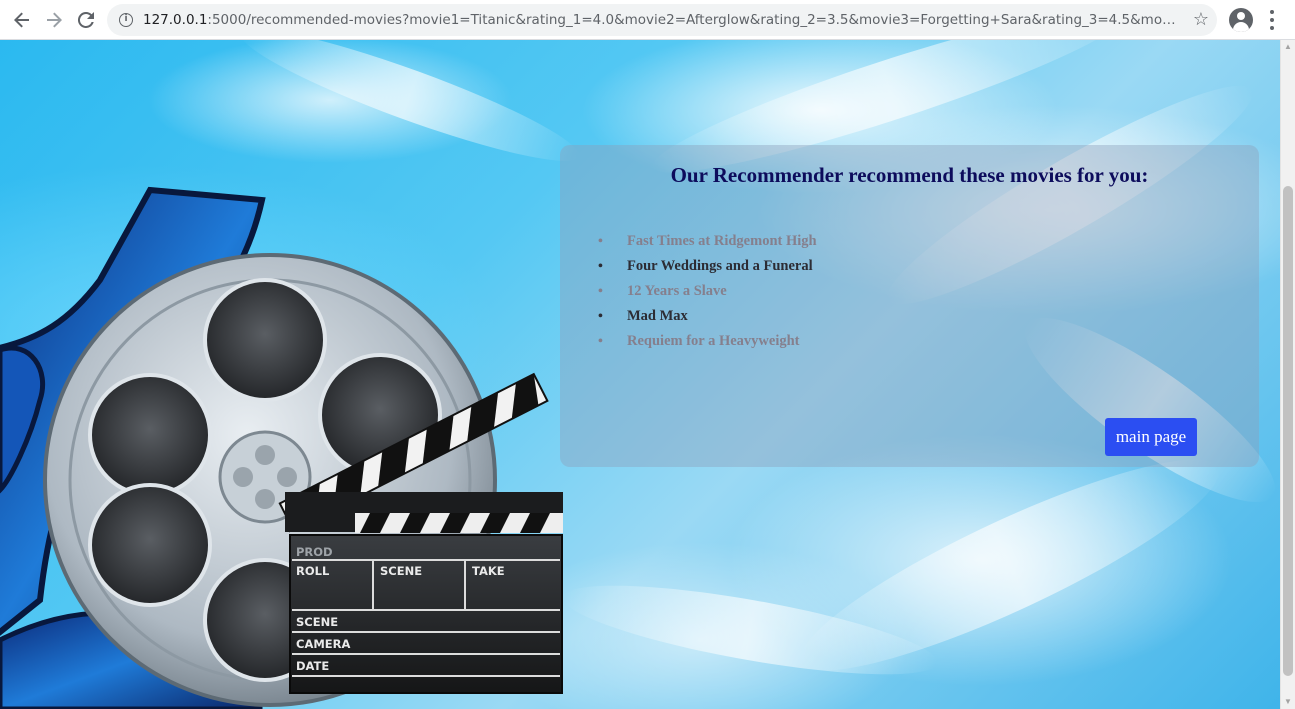 The height and width of the screenshot is (709, 1295). Describe the element at coordinates (707, 241) in the screenshot. I see `movie-item: Fast Times at Ridgemont High` at that location.